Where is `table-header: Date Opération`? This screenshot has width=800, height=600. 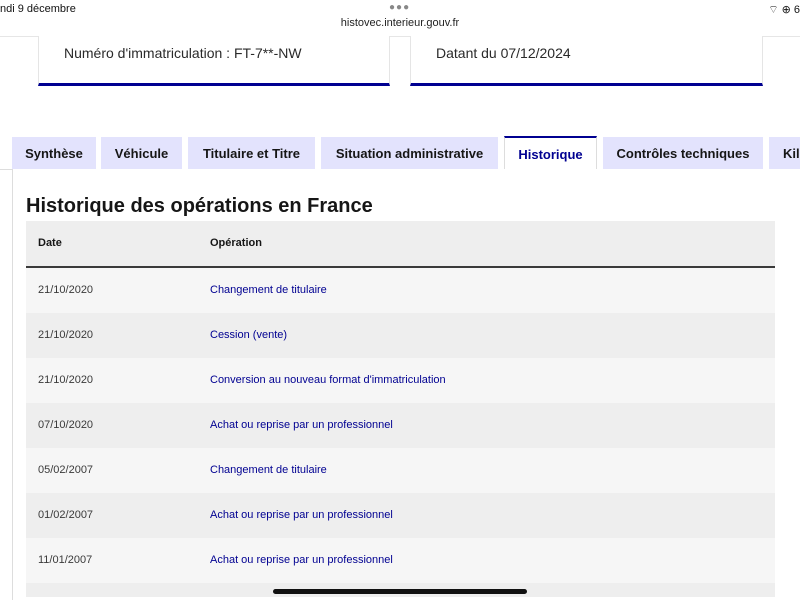
table-header: Date Opération is located at coordinates (400, 244).